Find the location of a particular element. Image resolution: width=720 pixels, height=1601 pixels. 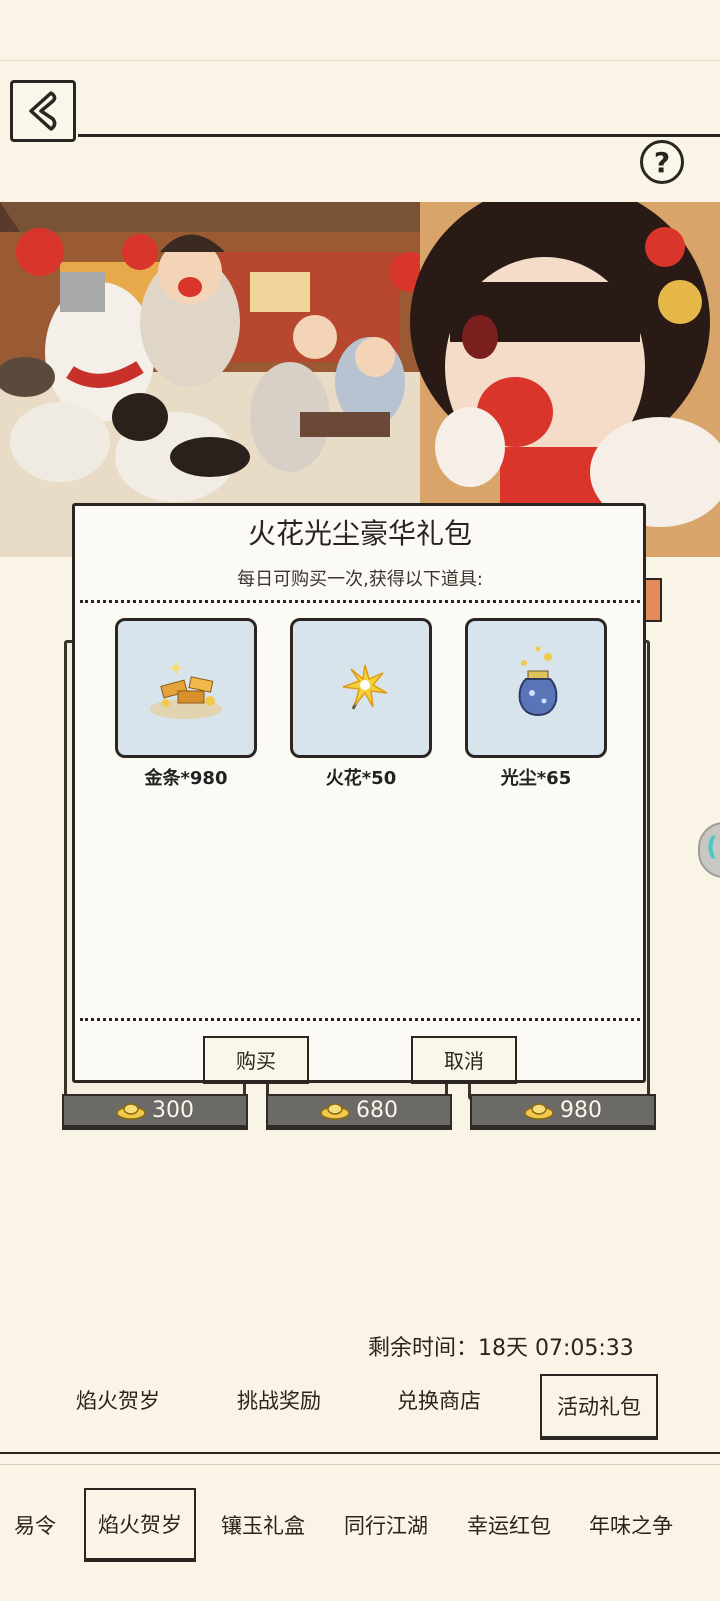

price-button: 680 is located at coordinates (359, 1112).